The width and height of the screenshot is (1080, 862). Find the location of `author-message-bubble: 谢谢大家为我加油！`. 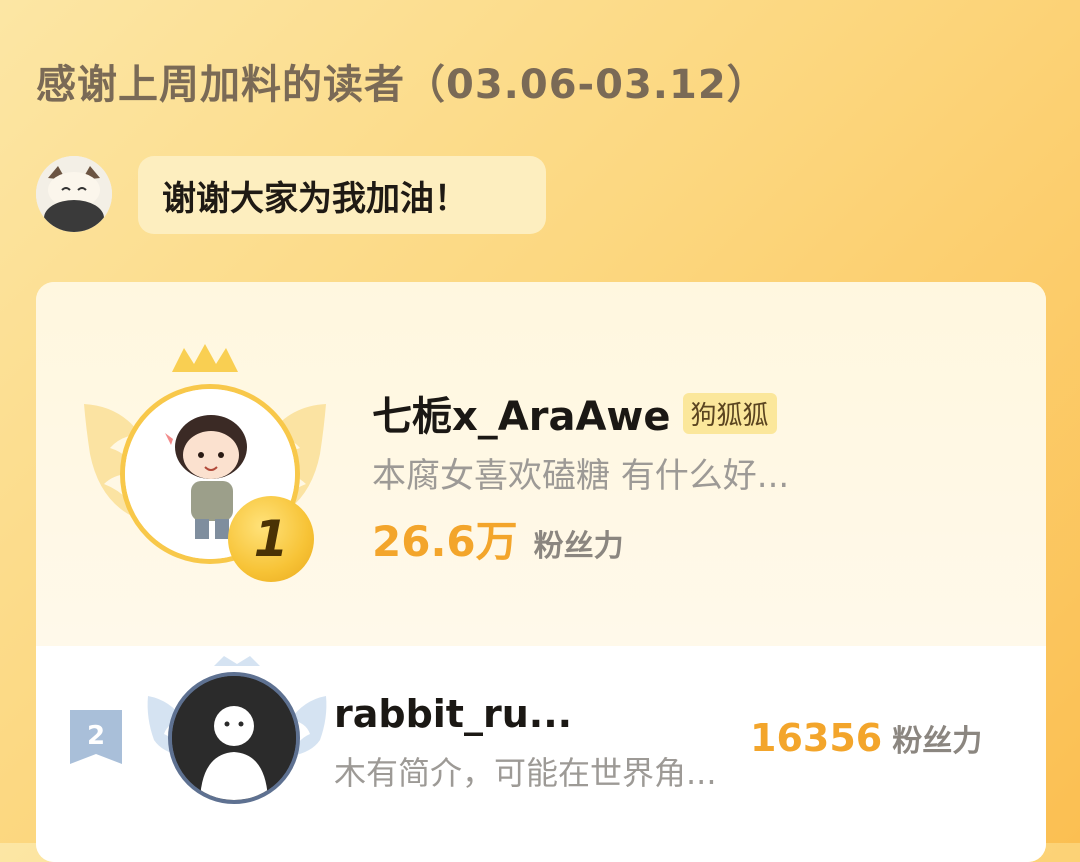

author-message-bubble: 谢谢大家为我加油！ is located at coordinates (342, 195).